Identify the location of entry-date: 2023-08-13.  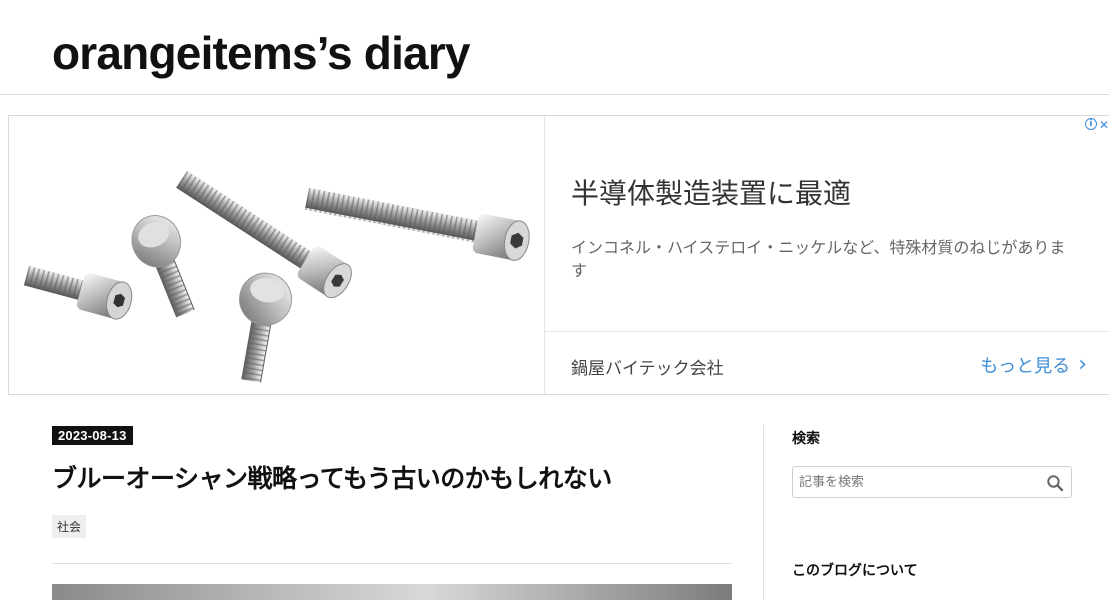
(92, 435).